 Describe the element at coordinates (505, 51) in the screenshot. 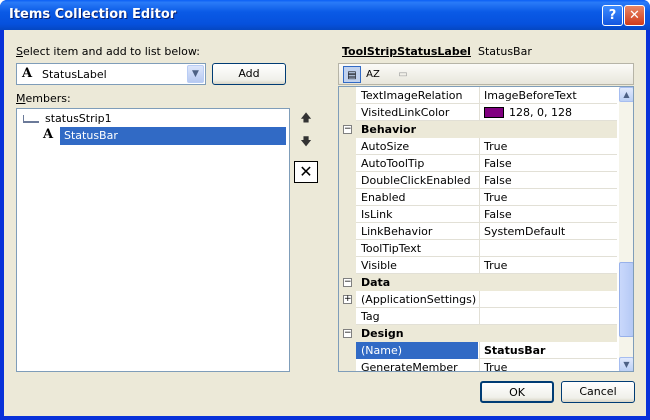

I see `property-grid-object: StatusBar` at that location.